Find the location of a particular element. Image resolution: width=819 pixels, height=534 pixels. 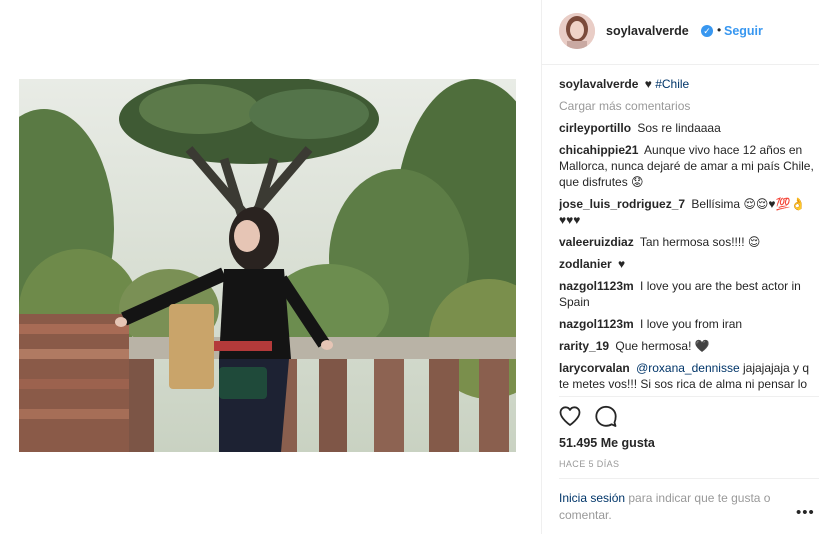

comment: zodlanier ♥ is located at coordinates (687, 264).